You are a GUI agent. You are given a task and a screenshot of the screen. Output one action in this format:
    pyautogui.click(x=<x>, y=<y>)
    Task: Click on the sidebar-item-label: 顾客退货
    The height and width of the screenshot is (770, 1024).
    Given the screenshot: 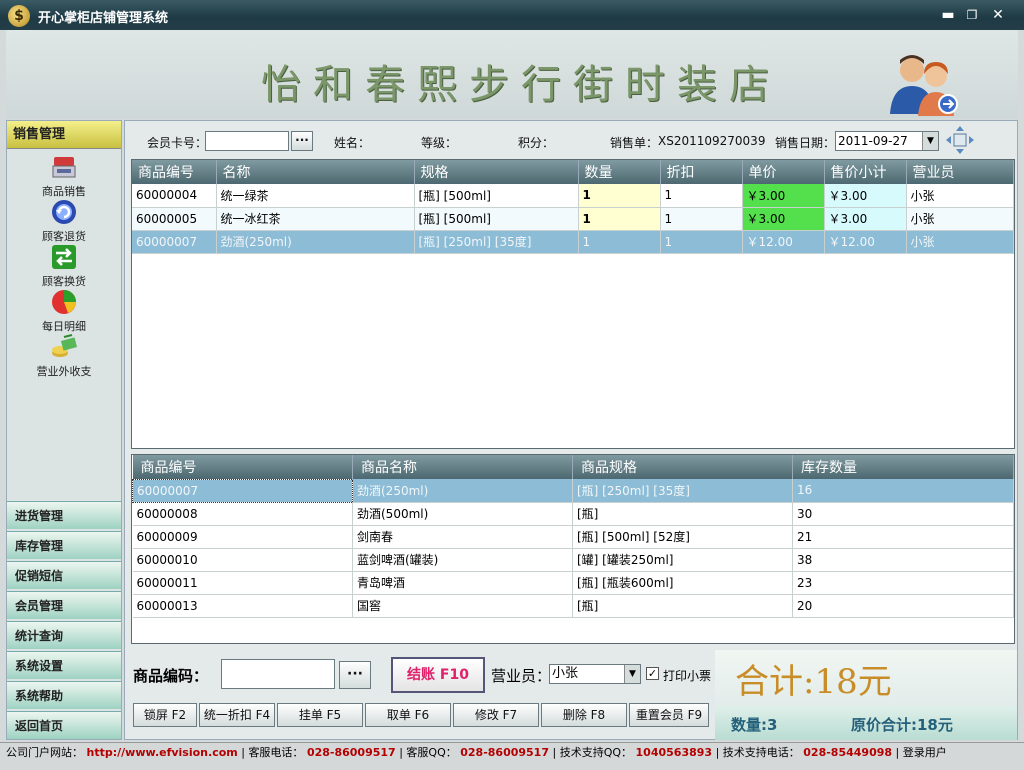 What is the action you would take?
    pyautogui.click(x=64, y=236)
    